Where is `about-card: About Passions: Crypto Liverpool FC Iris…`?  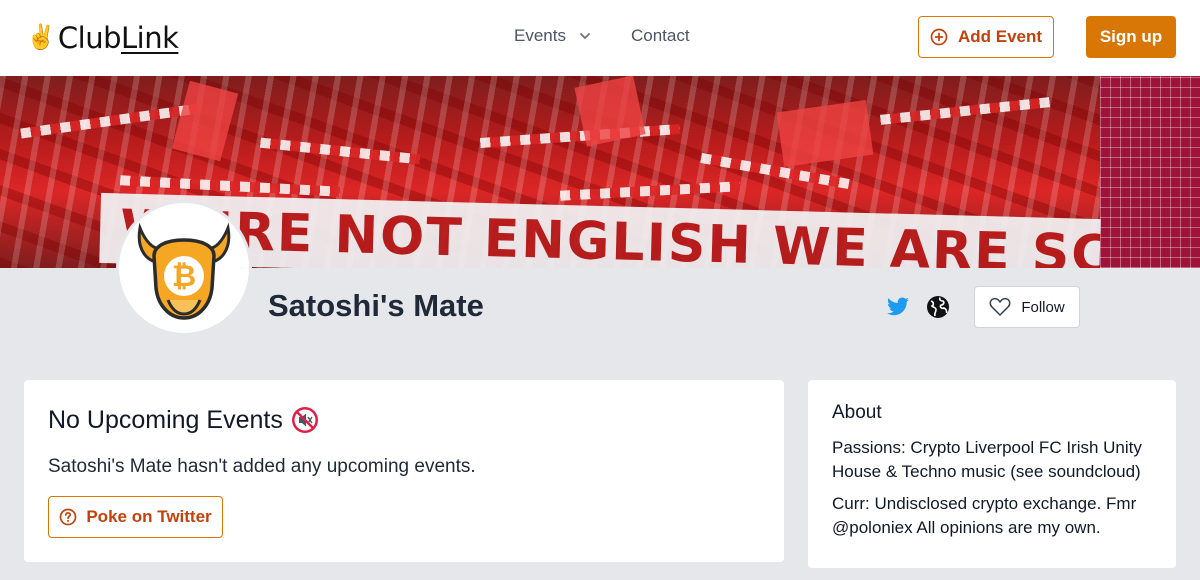
about-card: About Passions: Crypto Liverpool FC Iris… is located at coordinates (992, 474).